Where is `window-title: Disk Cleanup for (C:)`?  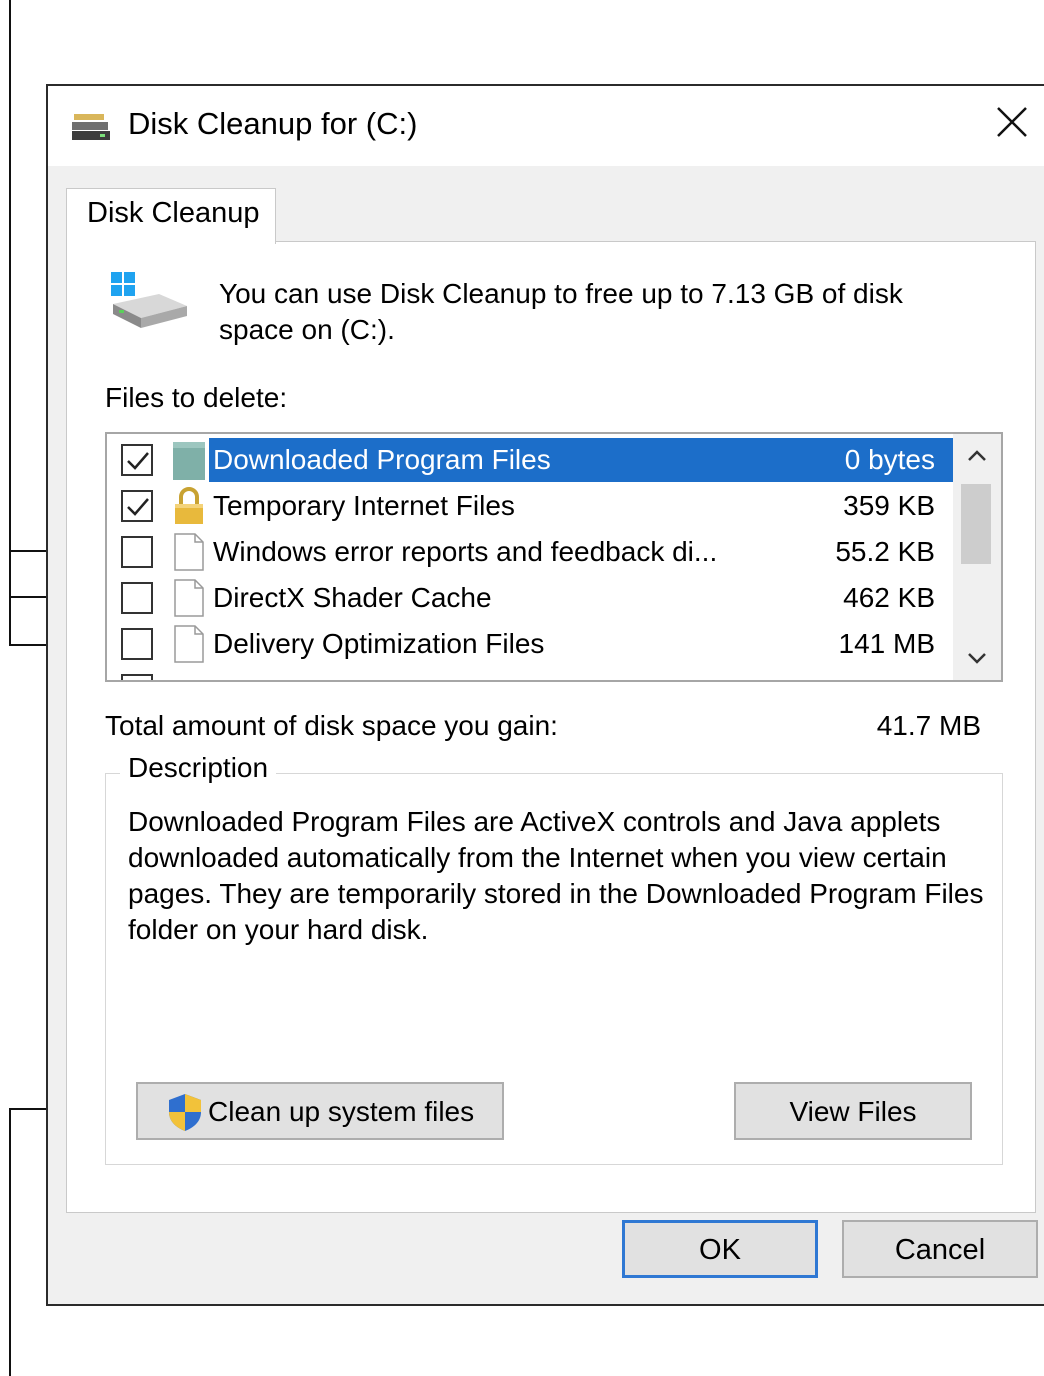
window-title: Disk Cleanup for (C:) is located at coordinates (273, 123).